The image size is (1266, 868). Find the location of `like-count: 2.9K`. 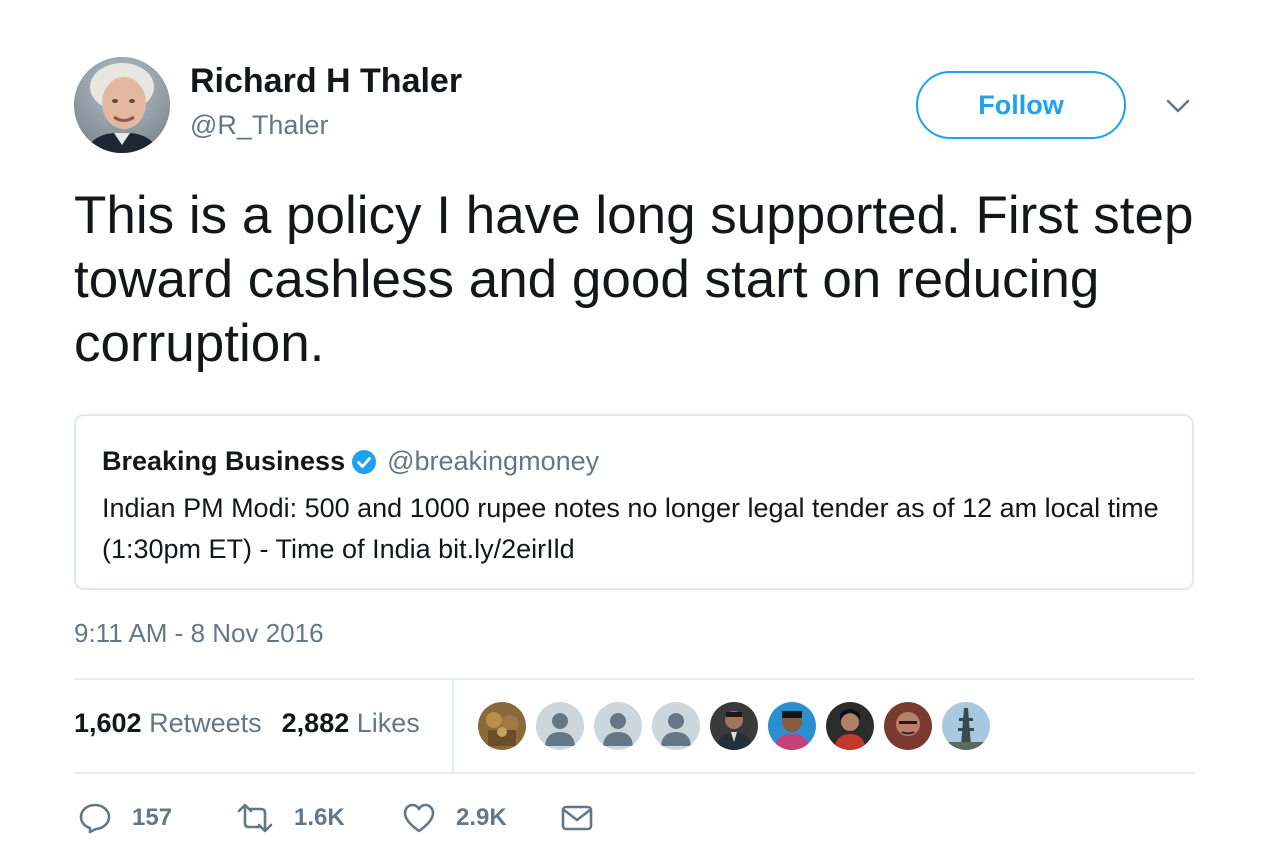

like-count: 2.9K is located at coordinates (481, 817).